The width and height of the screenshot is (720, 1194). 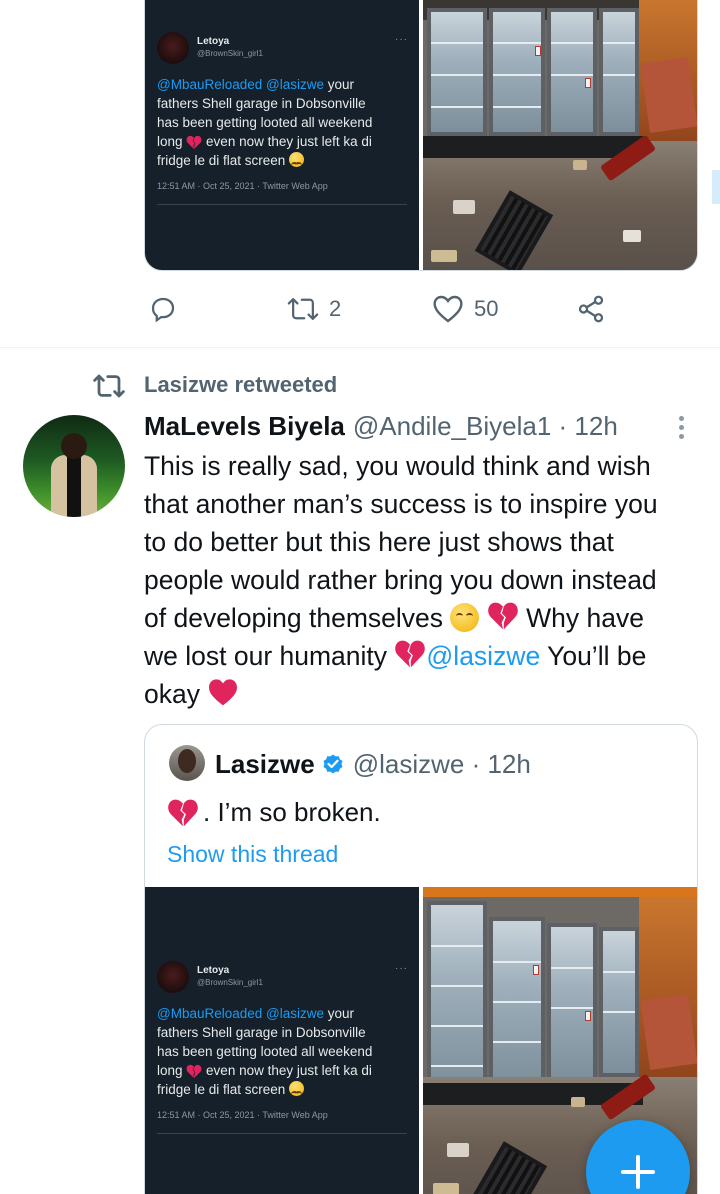 I want to click on author-name: MaLevels Biyela, so click(x=244, y=426).